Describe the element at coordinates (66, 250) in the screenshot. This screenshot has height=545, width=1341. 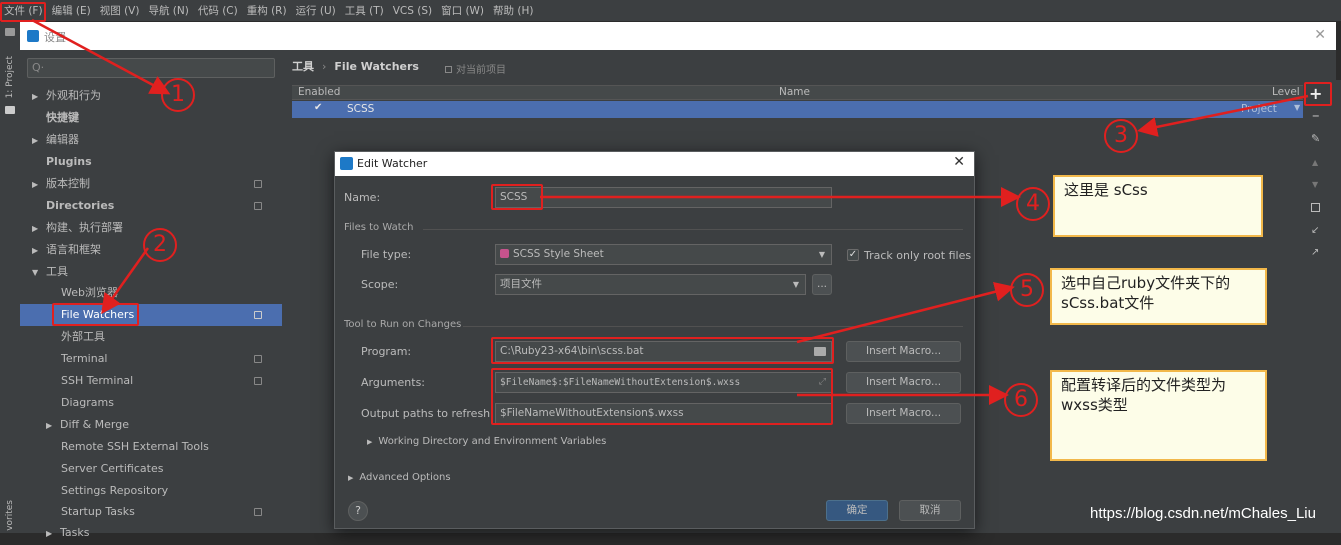
I see `tree-item-languages: ▶ 语言和框架` at that location.